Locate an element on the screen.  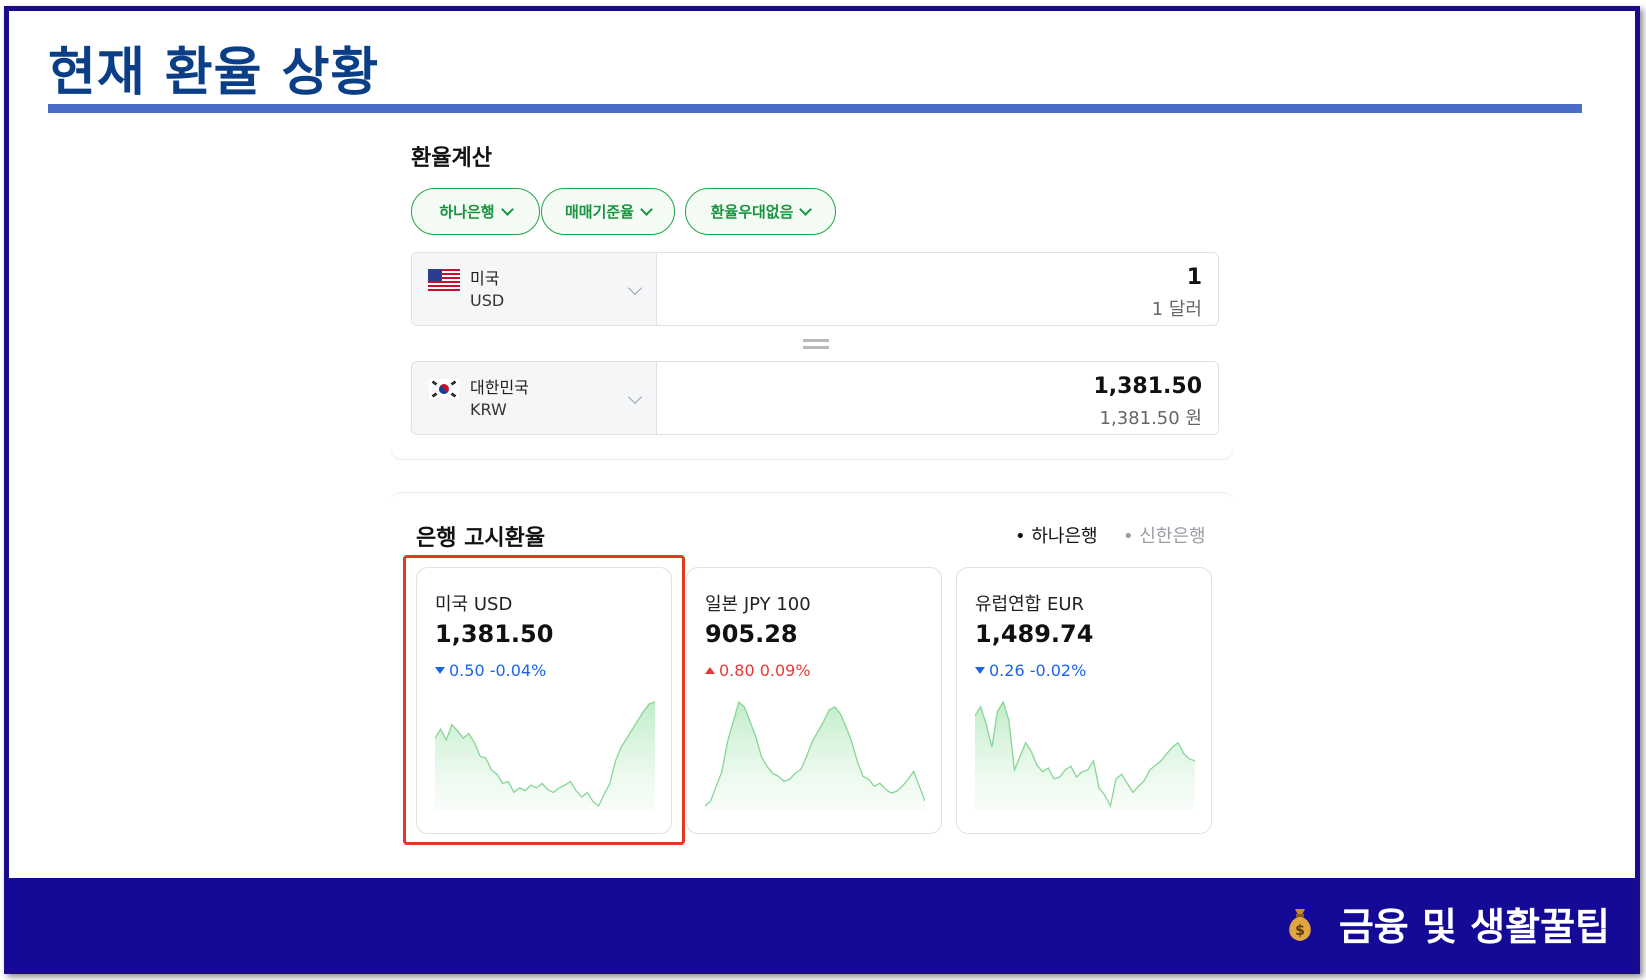
highlight-box is located at coordinates (544, 700).